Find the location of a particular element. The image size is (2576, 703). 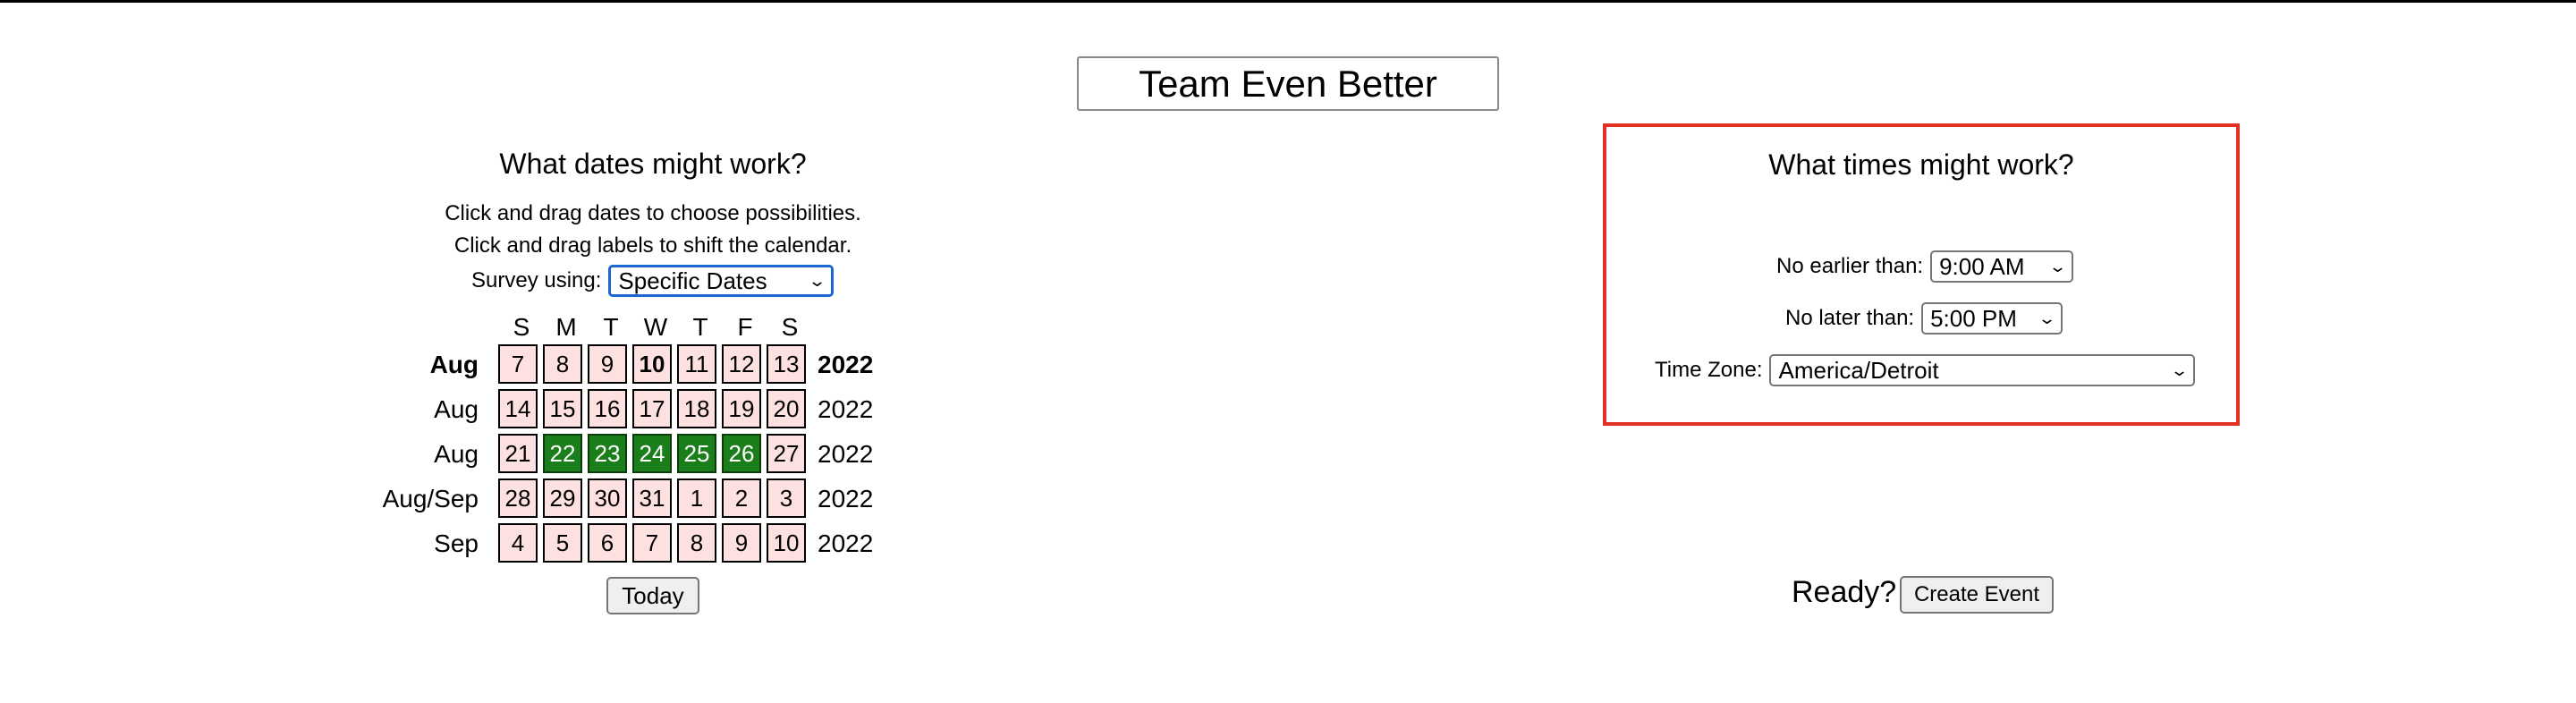

date-cell: 24 is located at coordinates (652, 454).